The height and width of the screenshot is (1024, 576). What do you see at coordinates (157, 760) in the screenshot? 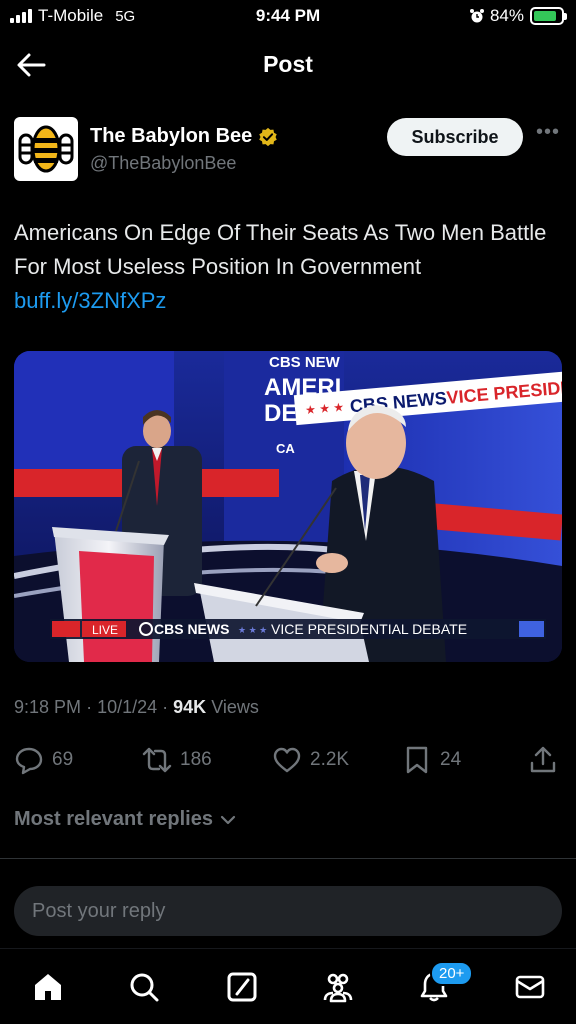
I see `repost-icon` at bounding box center [157, 760].